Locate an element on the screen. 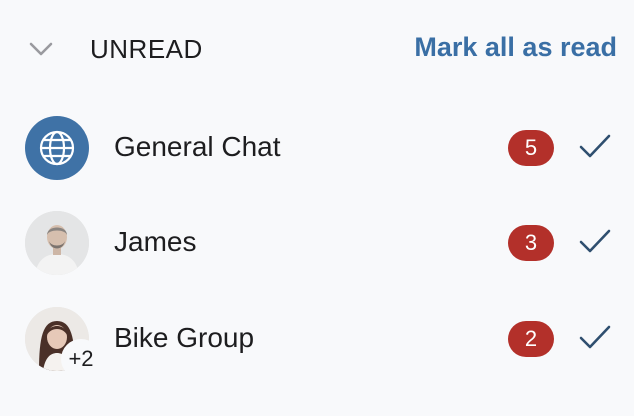 The width and height of the screenshot is (634, 416). section-title: UNREAD is located at coordinates (146, 49).